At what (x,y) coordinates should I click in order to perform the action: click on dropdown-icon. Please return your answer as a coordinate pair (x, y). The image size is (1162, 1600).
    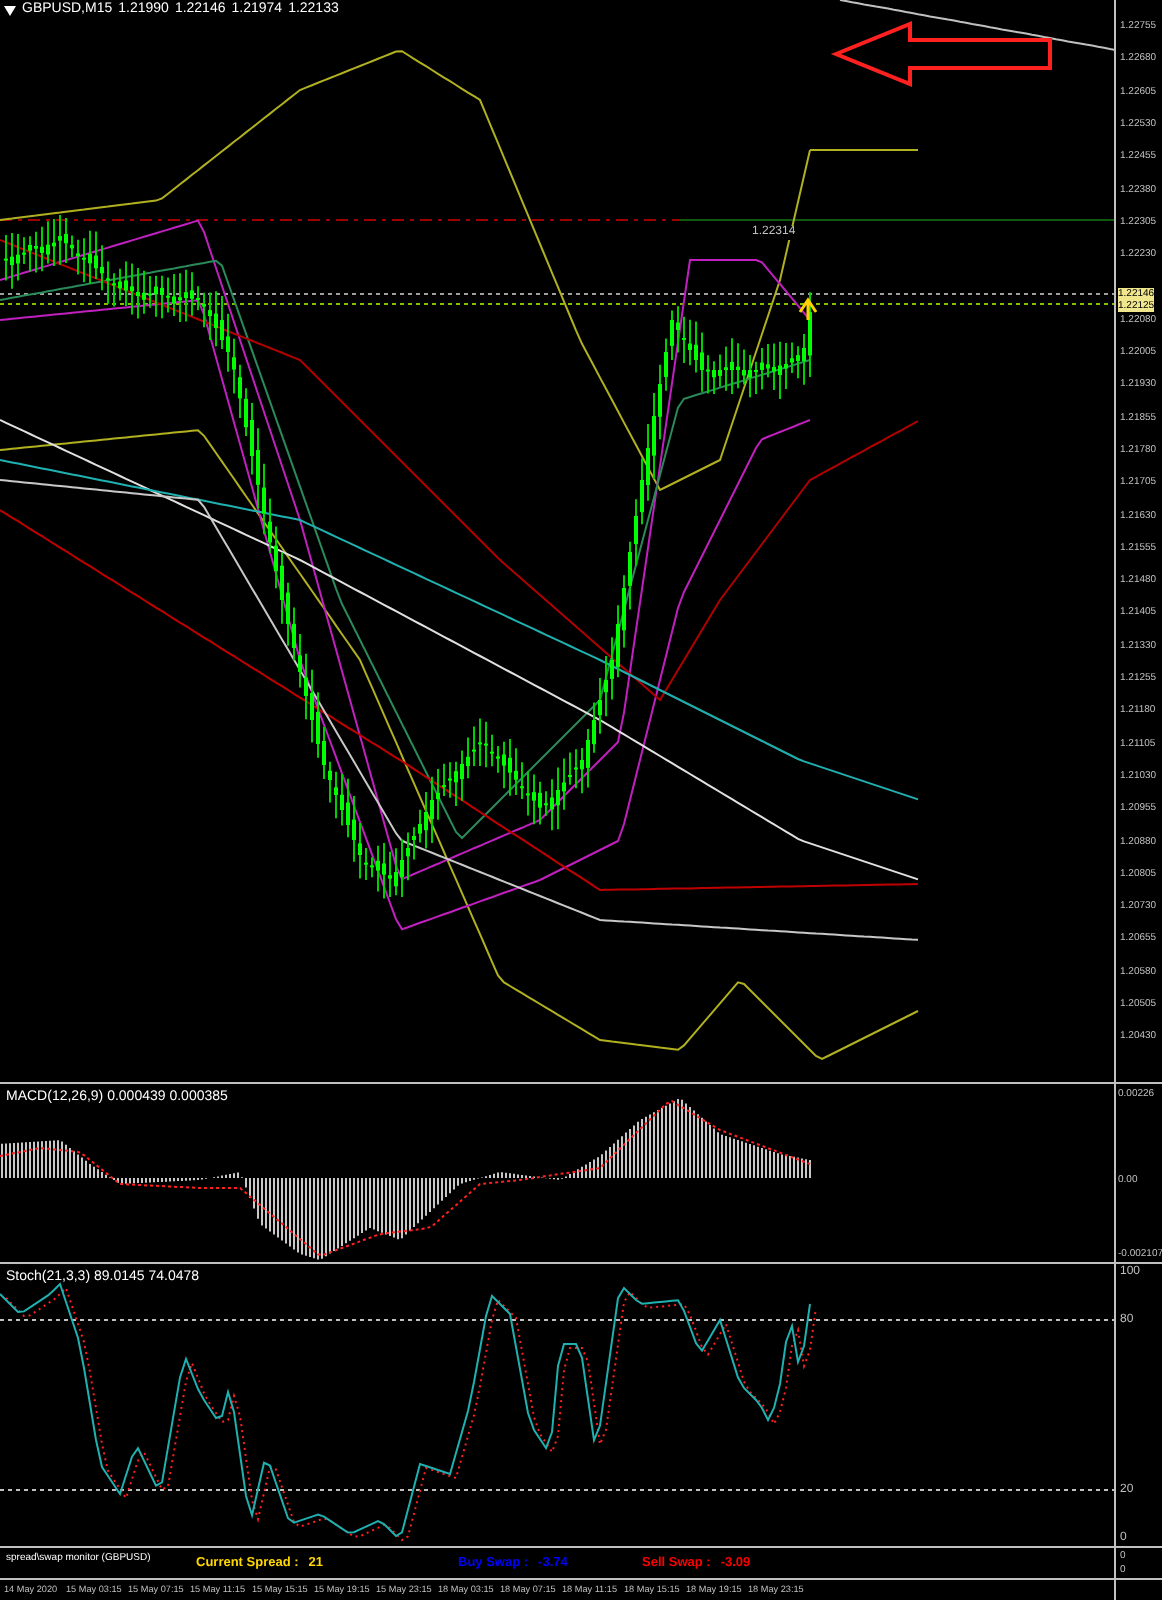
    Looking at the image, I should click on (10, 10).